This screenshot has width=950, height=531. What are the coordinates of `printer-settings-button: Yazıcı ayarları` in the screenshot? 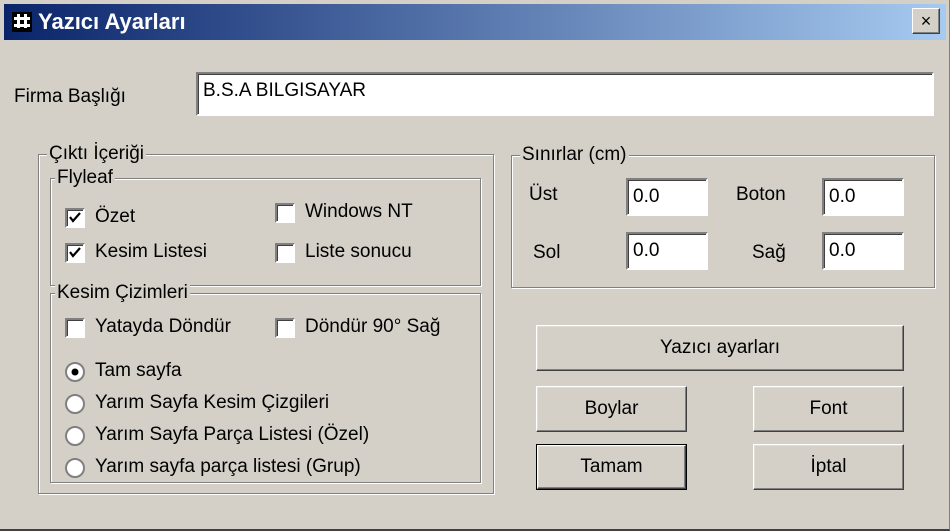 It's located at (720, 348).